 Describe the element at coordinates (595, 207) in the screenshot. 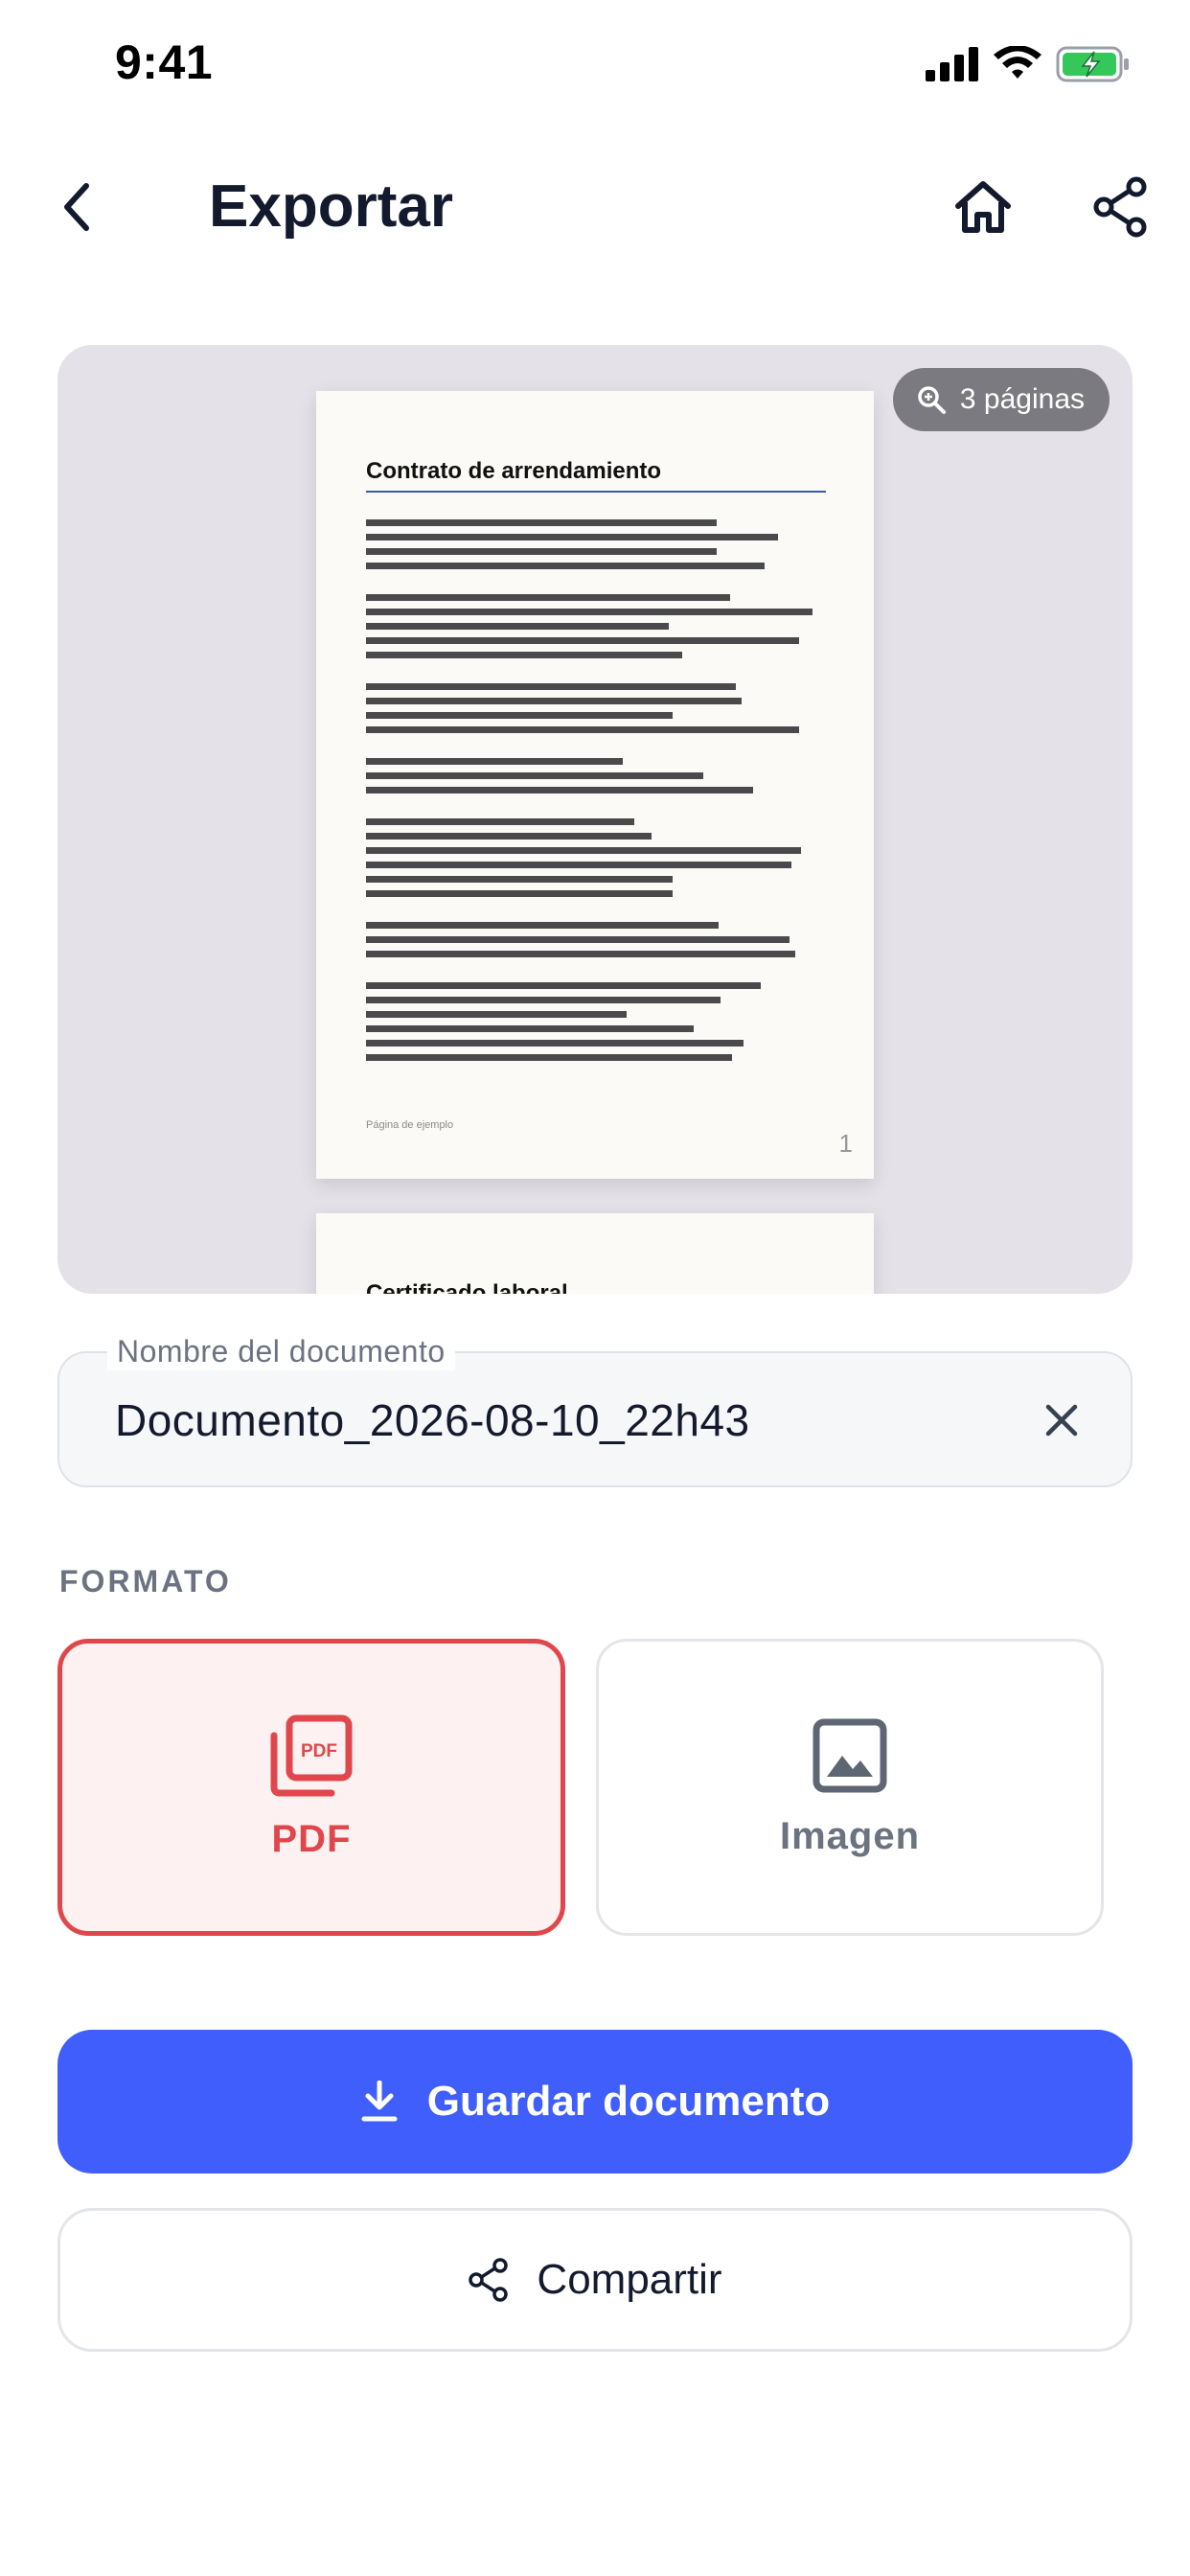

I see `header: Exportar` at that location.